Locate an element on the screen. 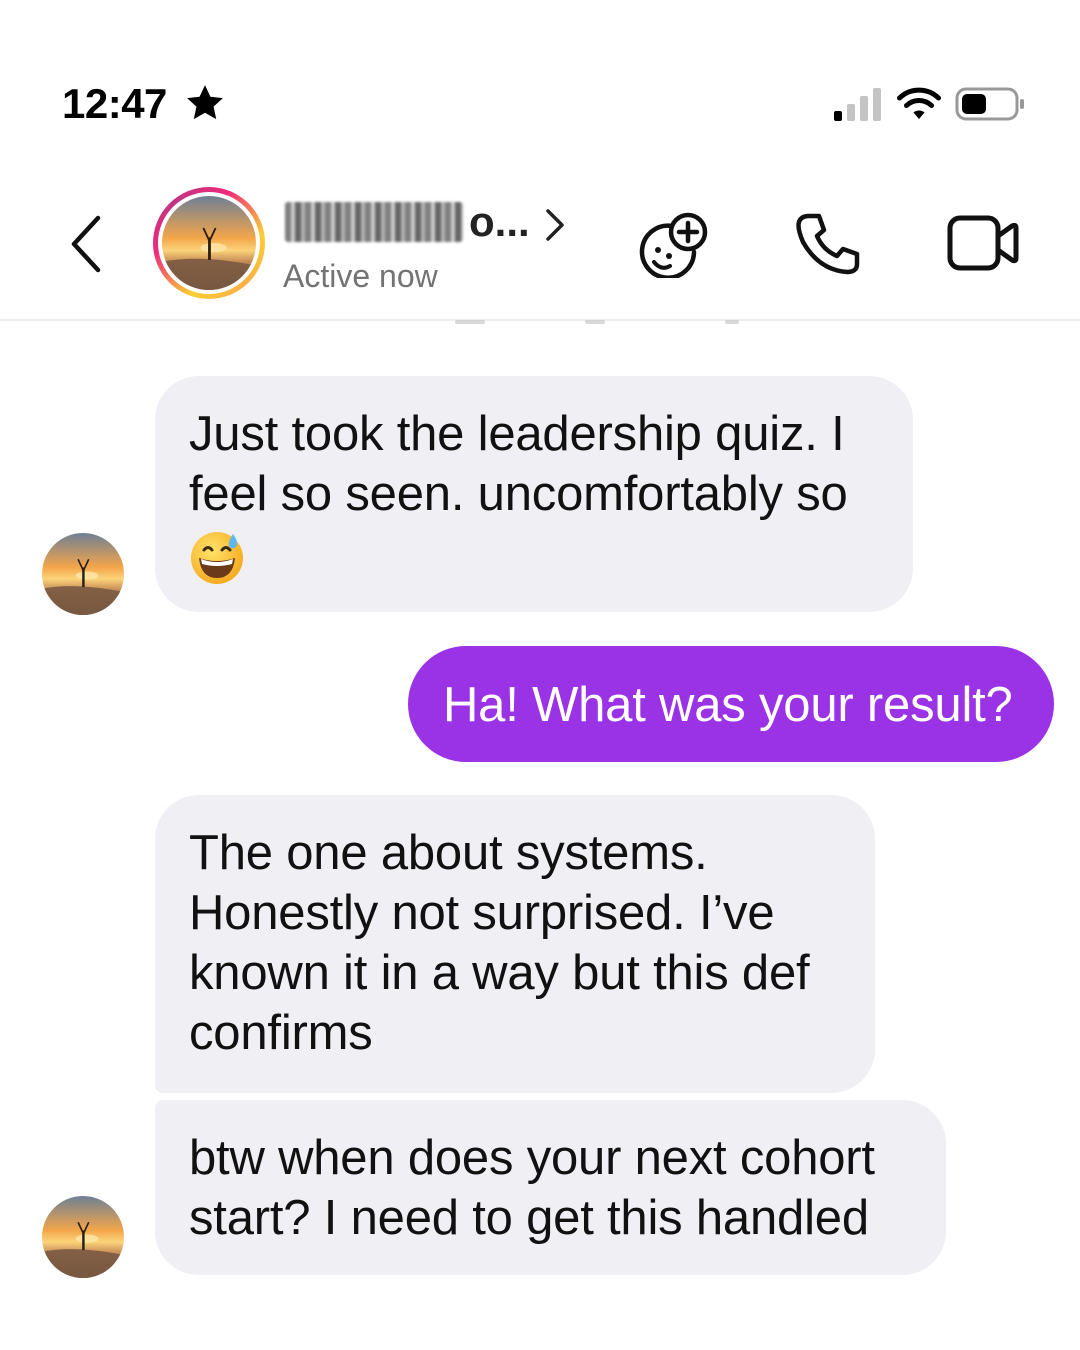 The height and width of the screenshot is (1350, 1080). chevron-right-icon is located at coordinates (555, 225).